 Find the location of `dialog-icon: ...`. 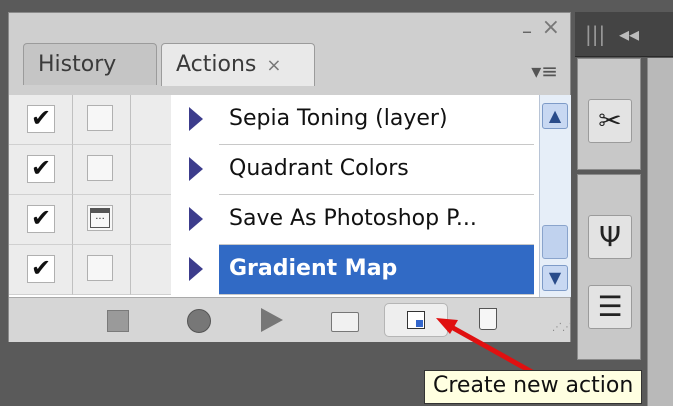

dialog-icon: ... is located at coordinates (100, 218).